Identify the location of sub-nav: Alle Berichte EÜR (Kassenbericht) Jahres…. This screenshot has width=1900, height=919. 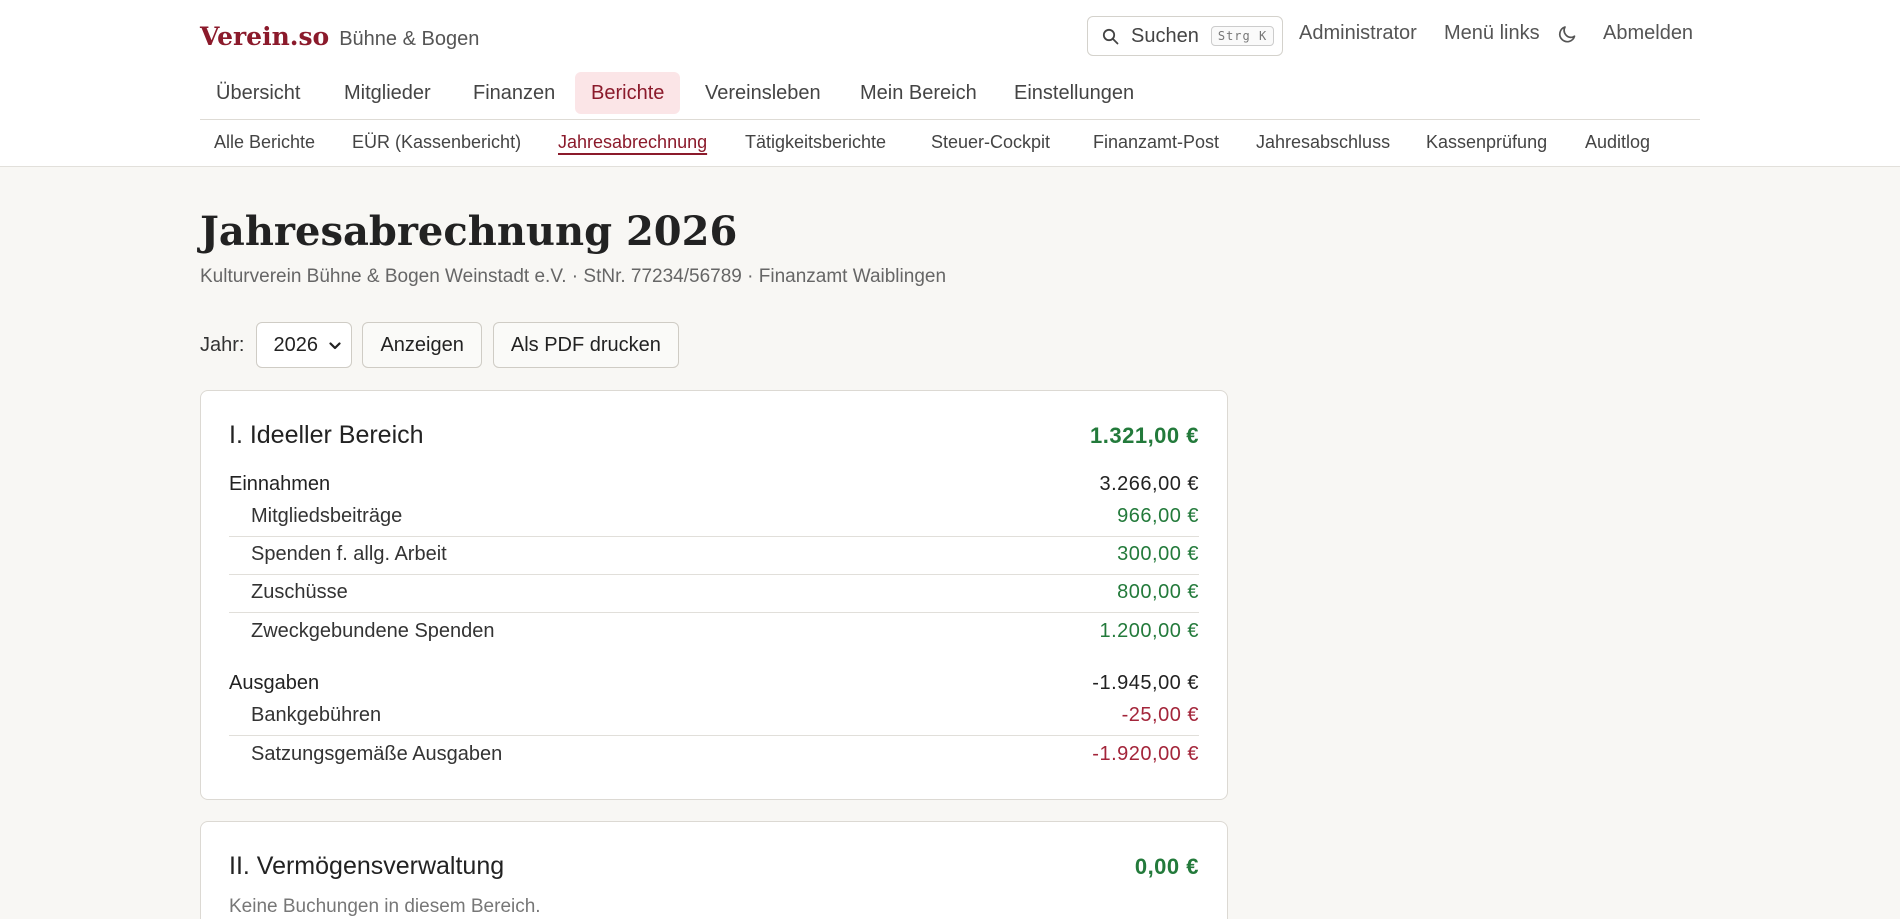
(950, 144).